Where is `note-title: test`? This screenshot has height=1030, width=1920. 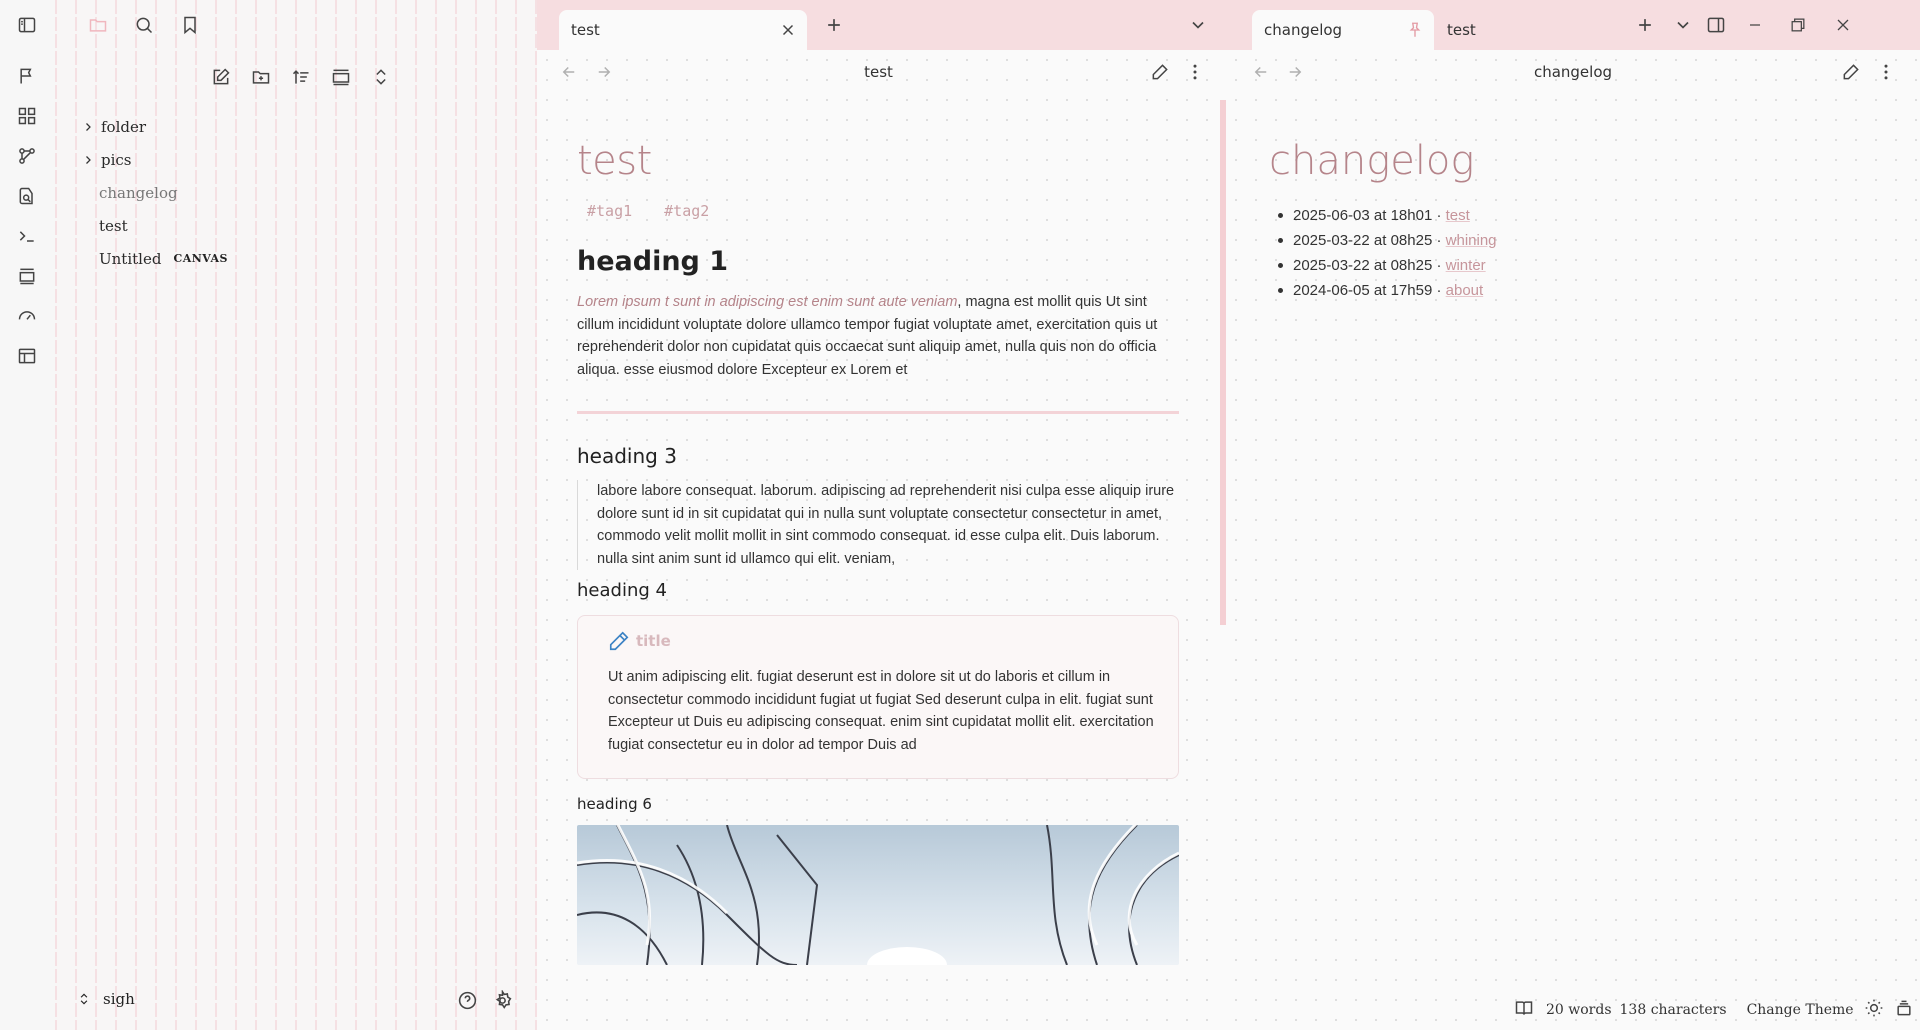 note-title: test is located at coordinates (878, 161).